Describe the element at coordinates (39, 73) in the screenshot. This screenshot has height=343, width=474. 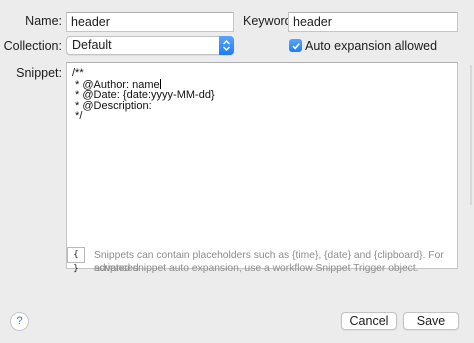
I see `snippet-label: Snippet:` at that location.